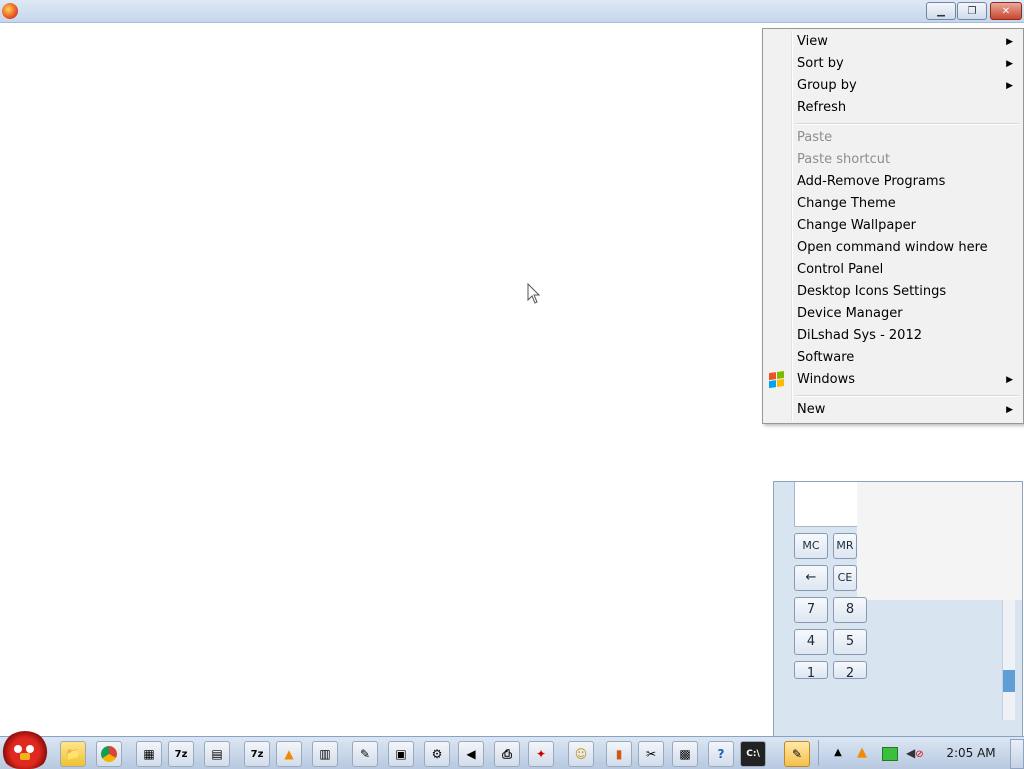 The width and height of the screenshot is (1024, 769). What do you see at coordinates (893, 86) in the screenshot?
I see `menu-item-group-by: Group by ▶` at bounding box center [893, 86].